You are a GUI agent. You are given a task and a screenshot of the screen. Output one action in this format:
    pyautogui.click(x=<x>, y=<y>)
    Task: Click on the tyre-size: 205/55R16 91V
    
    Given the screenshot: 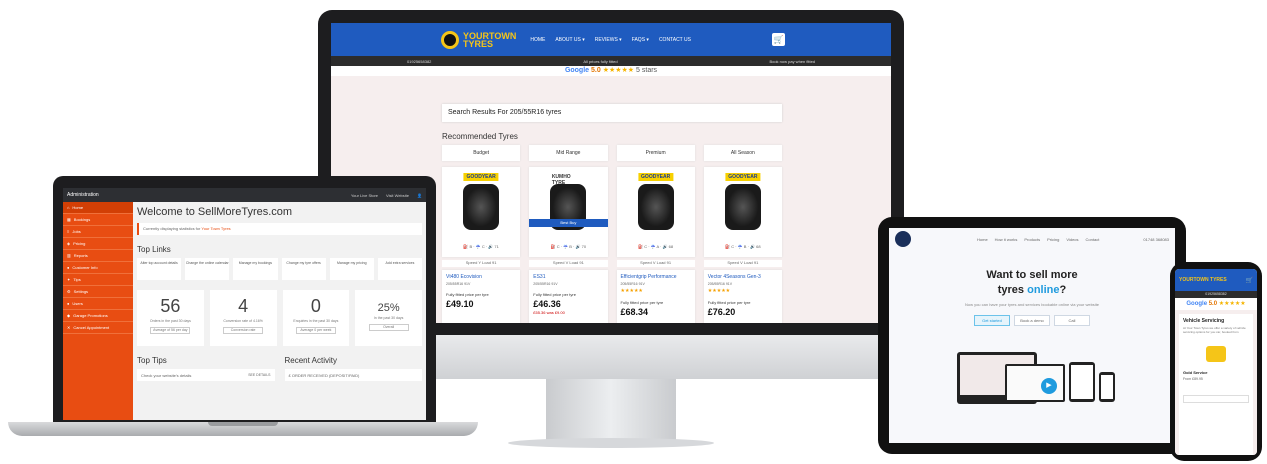 What is the action you would take?
    pyautogui.click(x=632, y=284)
    